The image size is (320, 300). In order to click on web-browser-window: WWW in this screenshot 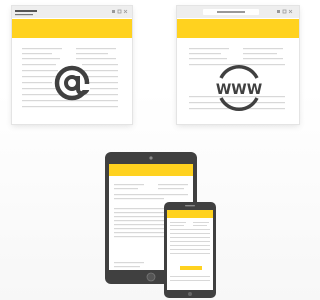, I will do `click(238, 65)`.